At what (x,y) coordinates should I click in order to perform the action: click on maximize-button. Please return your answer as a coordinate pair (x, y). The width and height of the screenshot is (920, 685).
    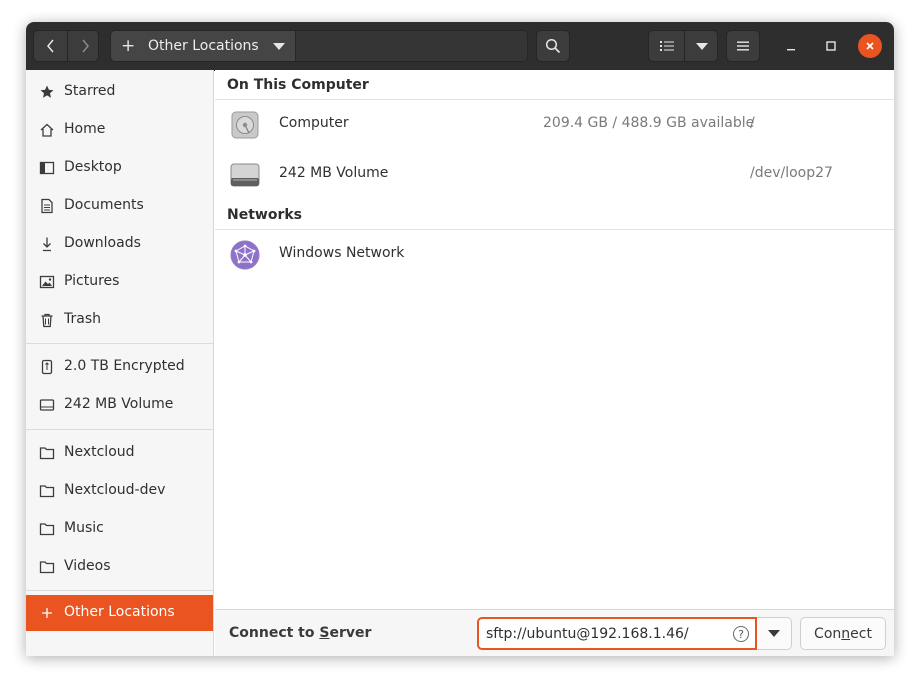
    Looking at the image, I should click on (831, 46).